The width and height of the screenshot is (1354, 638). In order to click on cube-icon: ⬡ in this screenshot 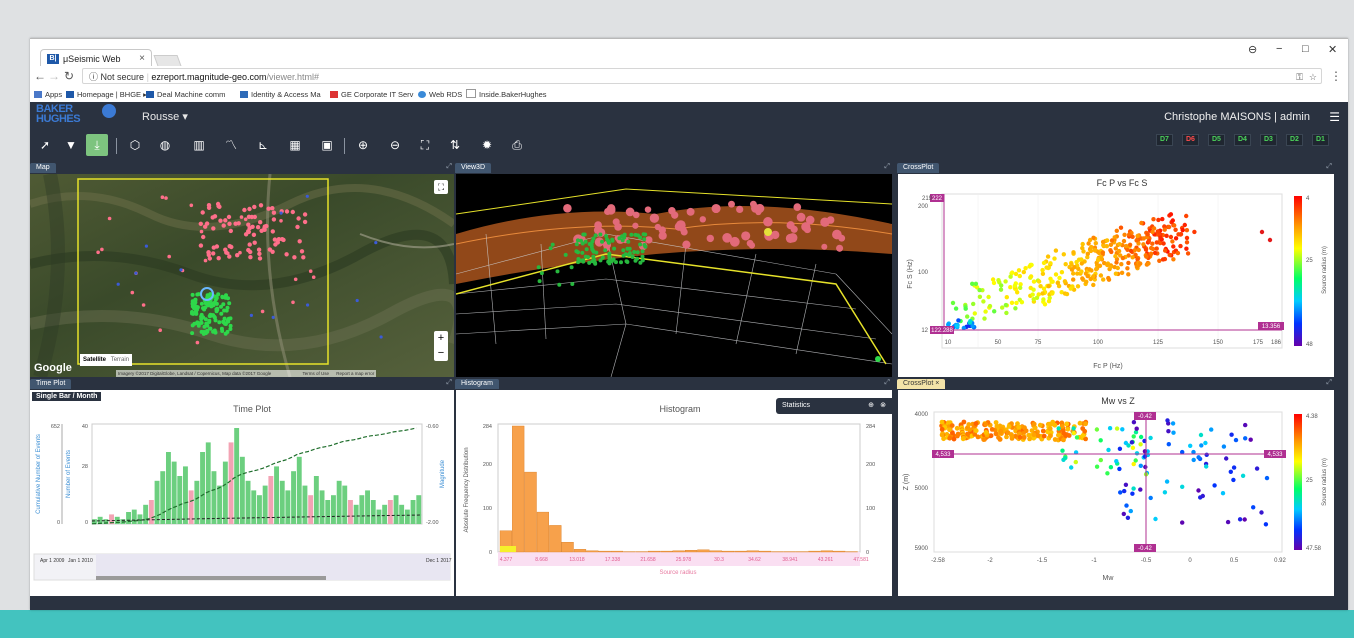, I will do `click(135, 145)`.